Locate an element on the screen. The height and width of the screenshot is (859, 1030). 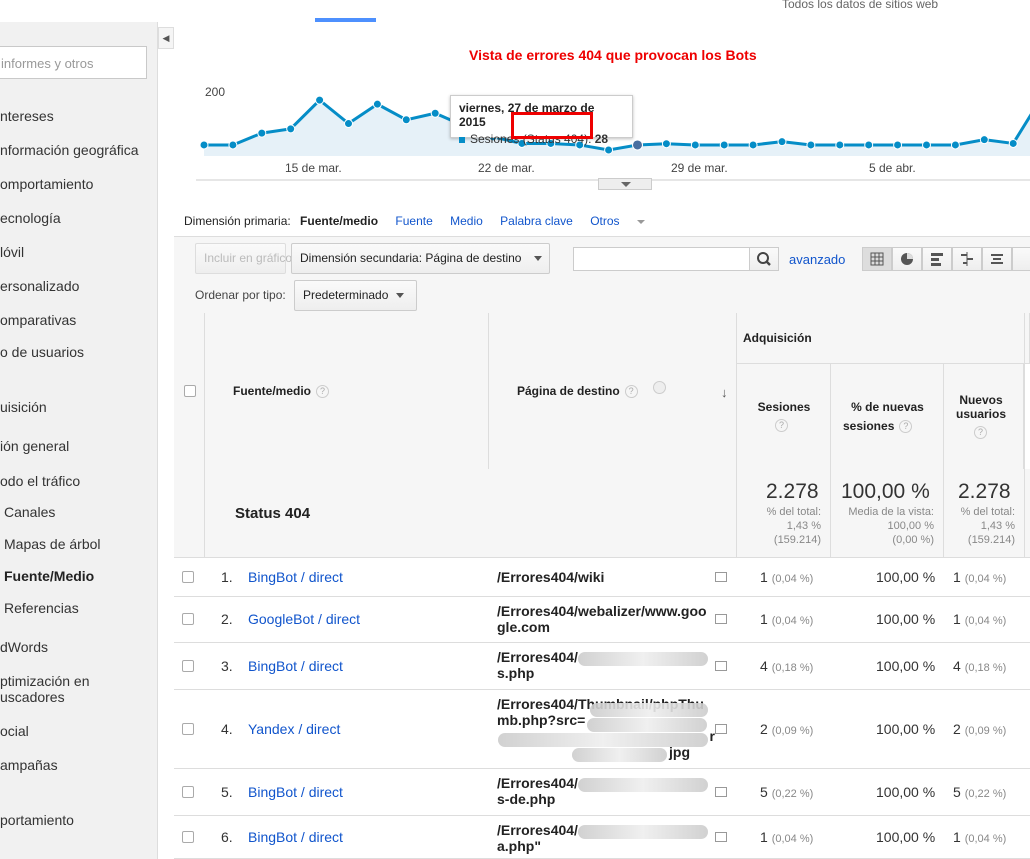
sort-type-dropdown: Predeterminado is located at coordinates (355, 295).